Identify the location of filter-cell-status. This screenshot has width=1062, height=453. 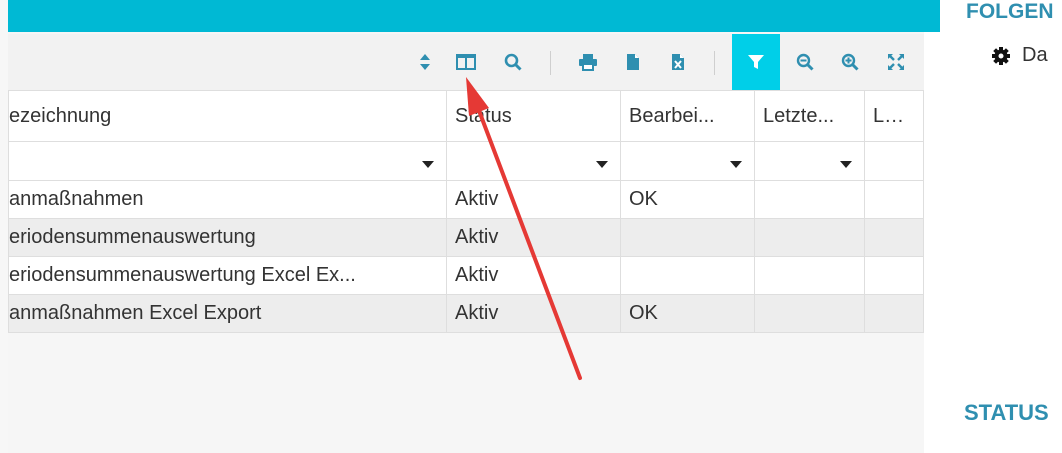
(533, 161).